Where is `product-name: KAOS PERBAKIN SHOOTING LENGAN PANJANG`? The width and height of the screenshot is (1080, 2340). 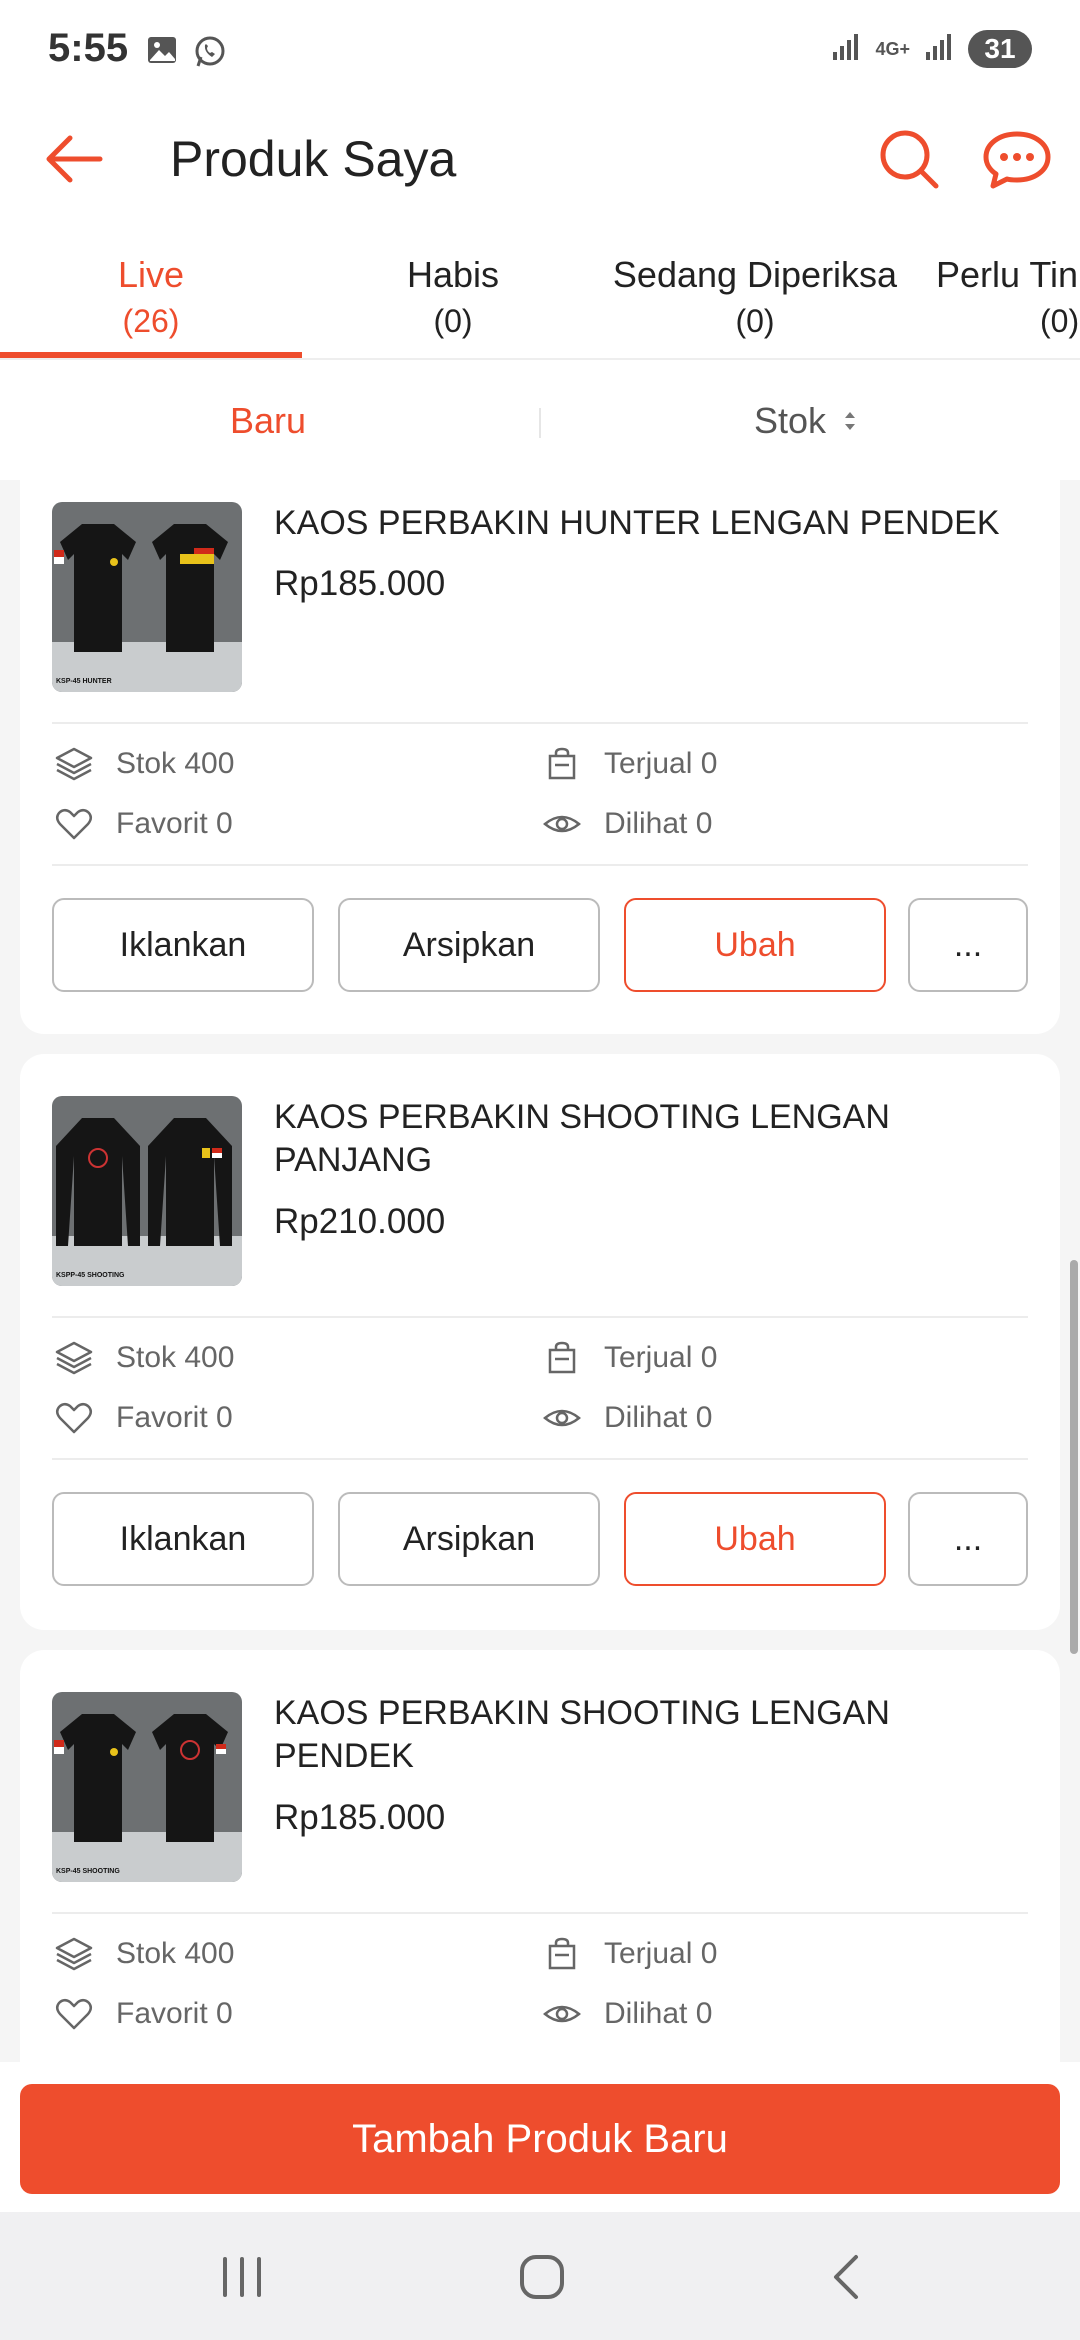 product-name: KAOS PERBAKIN SHOOTING LENGAN PANJANG is located at coordinates (654, 1139).